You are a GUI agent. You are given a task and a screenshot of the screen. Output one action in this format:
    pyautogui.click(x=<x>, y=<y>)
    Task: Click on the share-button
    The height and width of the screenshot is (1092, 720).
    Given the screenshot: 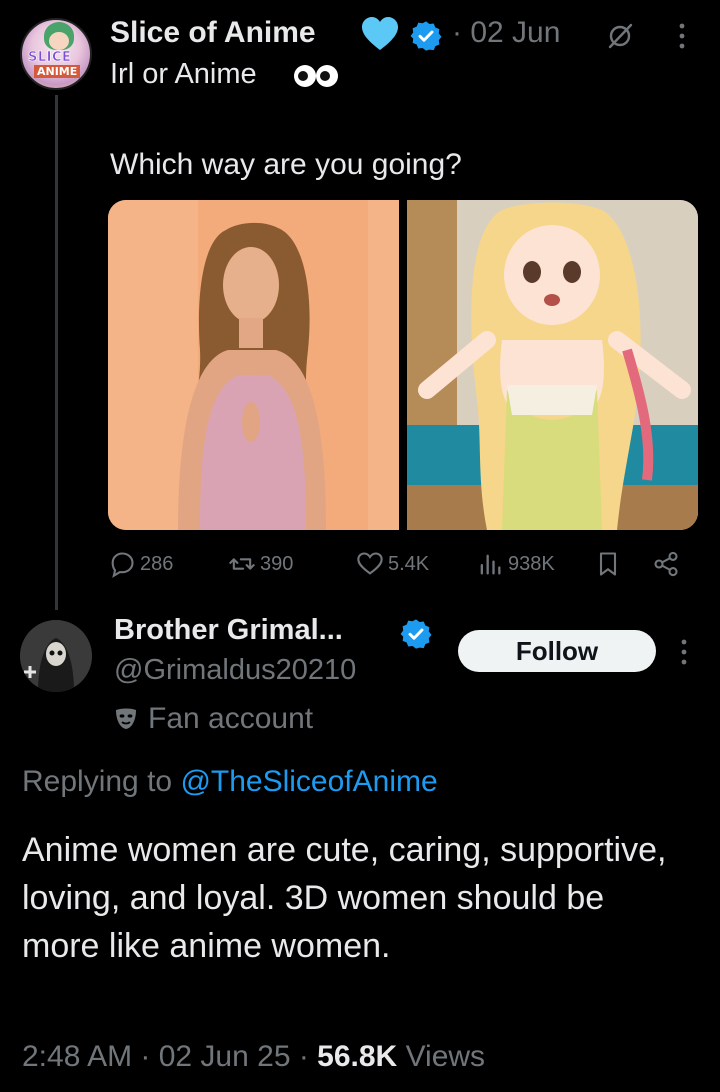 What is the action you would take?
    pyautogui.click(x=666, y=564)
    